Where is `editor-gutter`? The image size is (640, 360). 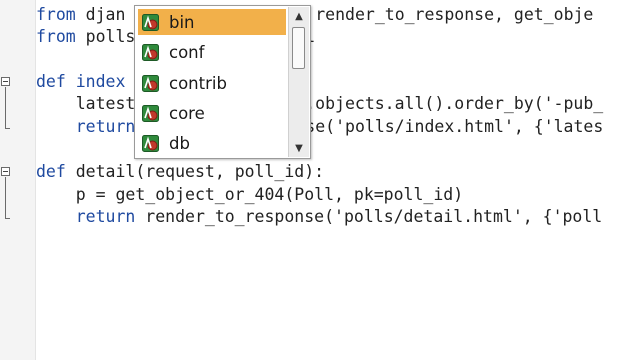 editor-gutter is located at coordinates (18, 180).